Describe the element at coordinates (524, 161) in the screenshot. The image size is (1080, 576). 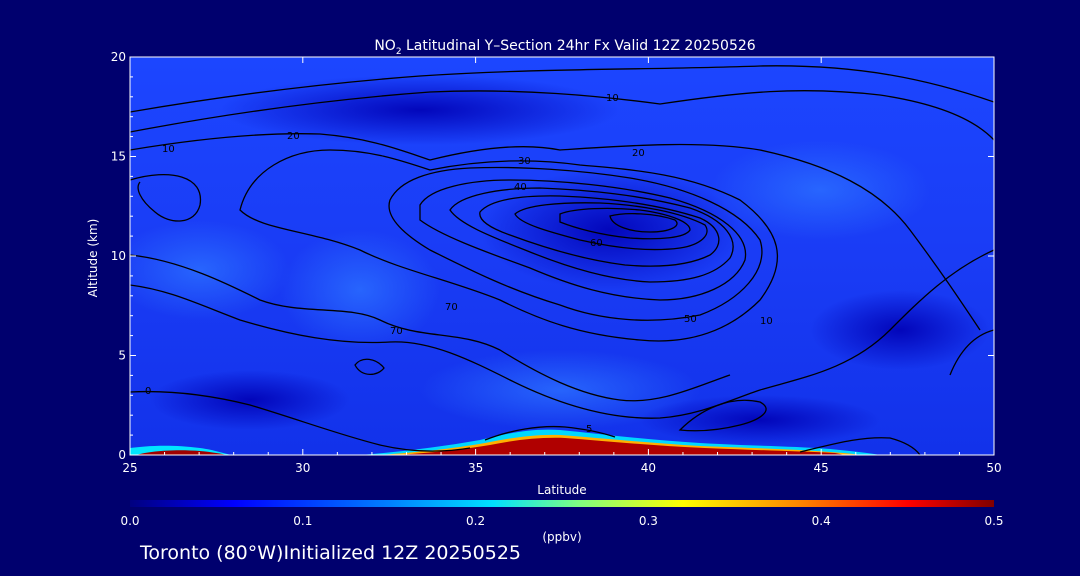
I see `contour-label: 30` at that location.